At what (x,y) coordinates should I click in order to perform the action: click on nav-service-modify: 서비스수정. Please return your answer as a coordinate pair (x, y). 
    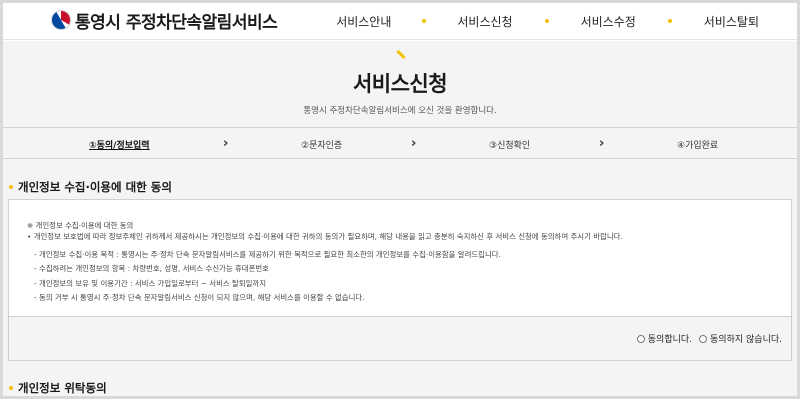
    Looking at the image, I should click on (608, 21).